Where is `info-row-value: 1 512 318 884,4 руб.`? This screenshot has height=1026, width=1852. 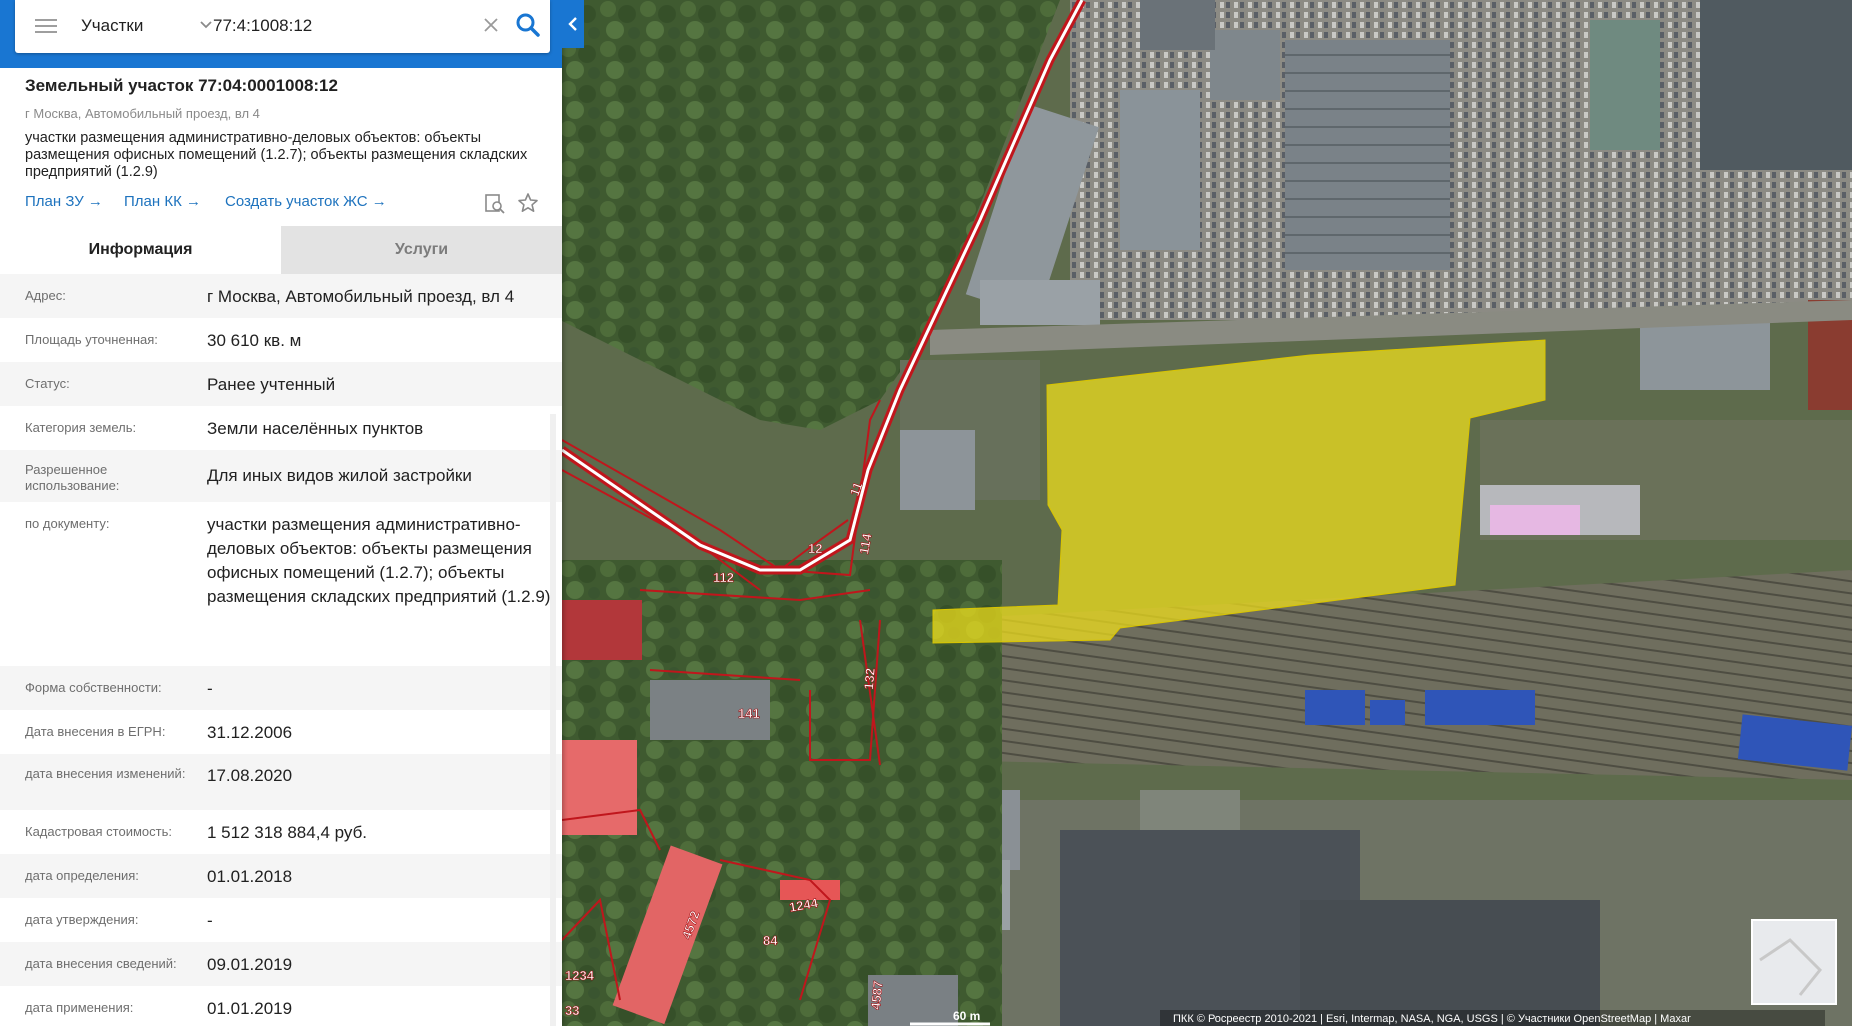 info-row-value: 1 512 318 884,4 руб. is located at coordinates (287, 832).